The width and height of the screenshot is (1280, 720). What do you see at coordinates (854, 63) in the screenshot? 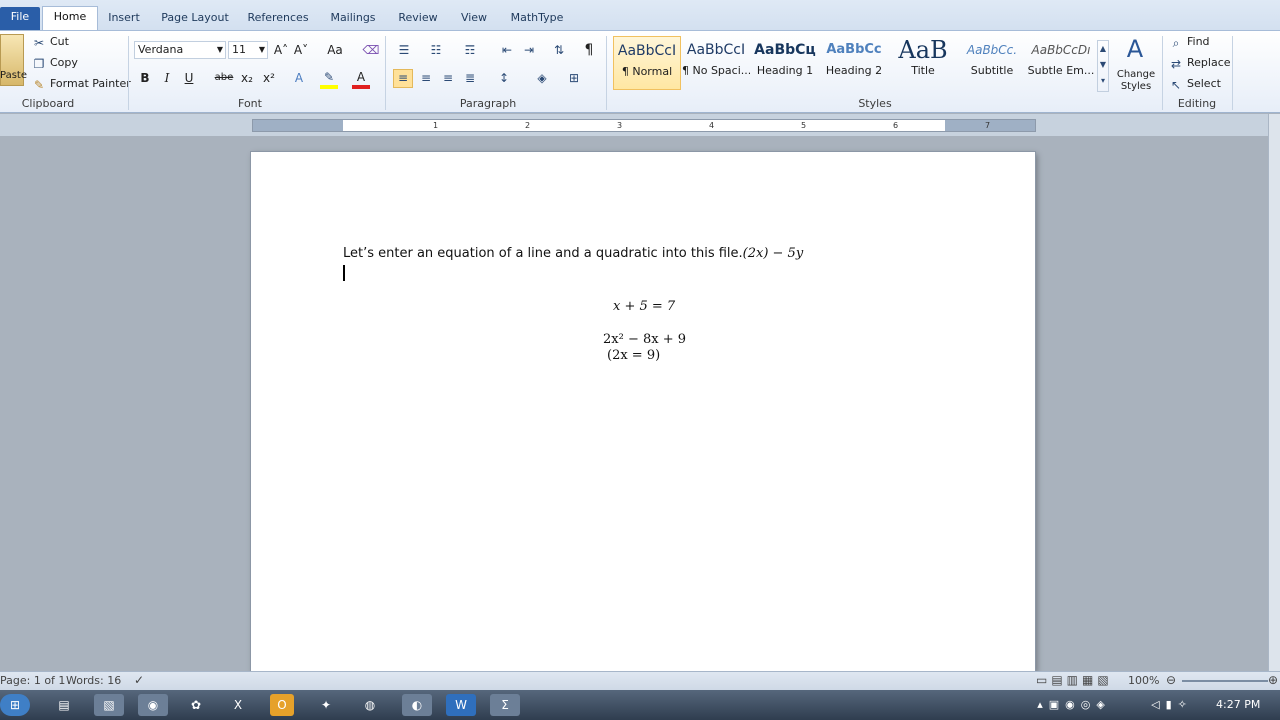
I see `style-heading-2: AaBbCc Heading 2` at bounding box center [854, 63].